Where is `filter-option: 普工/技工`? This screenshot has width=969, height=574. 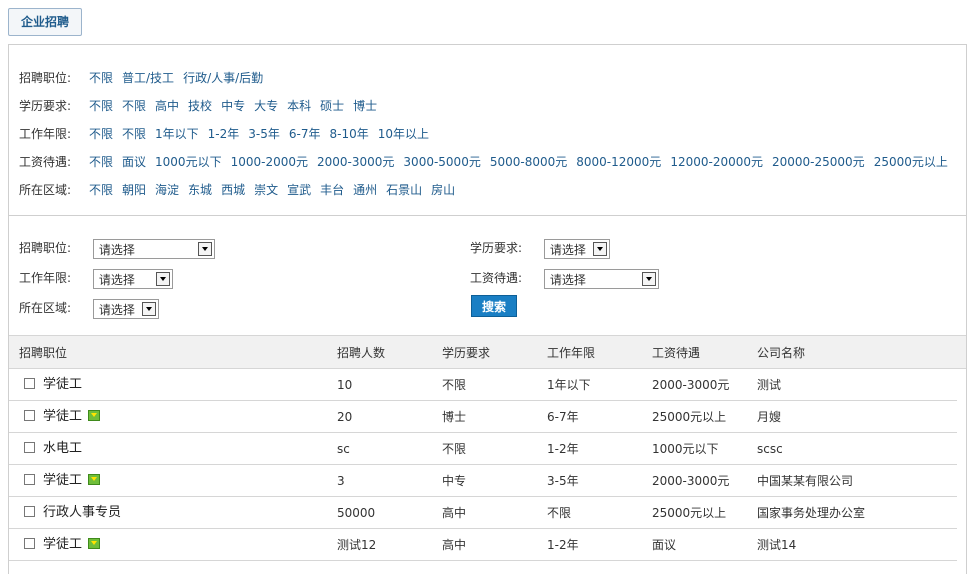
filter-option: 普工/技工 is located at coordinates (148, 78).